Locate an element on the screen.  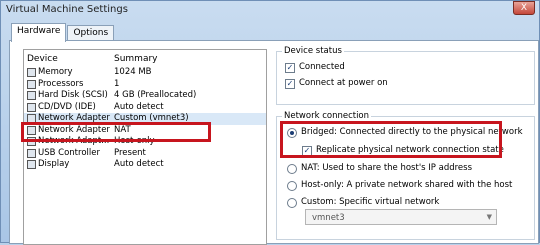
device-row: Display Auto detect is located at coordinates (145, 165).